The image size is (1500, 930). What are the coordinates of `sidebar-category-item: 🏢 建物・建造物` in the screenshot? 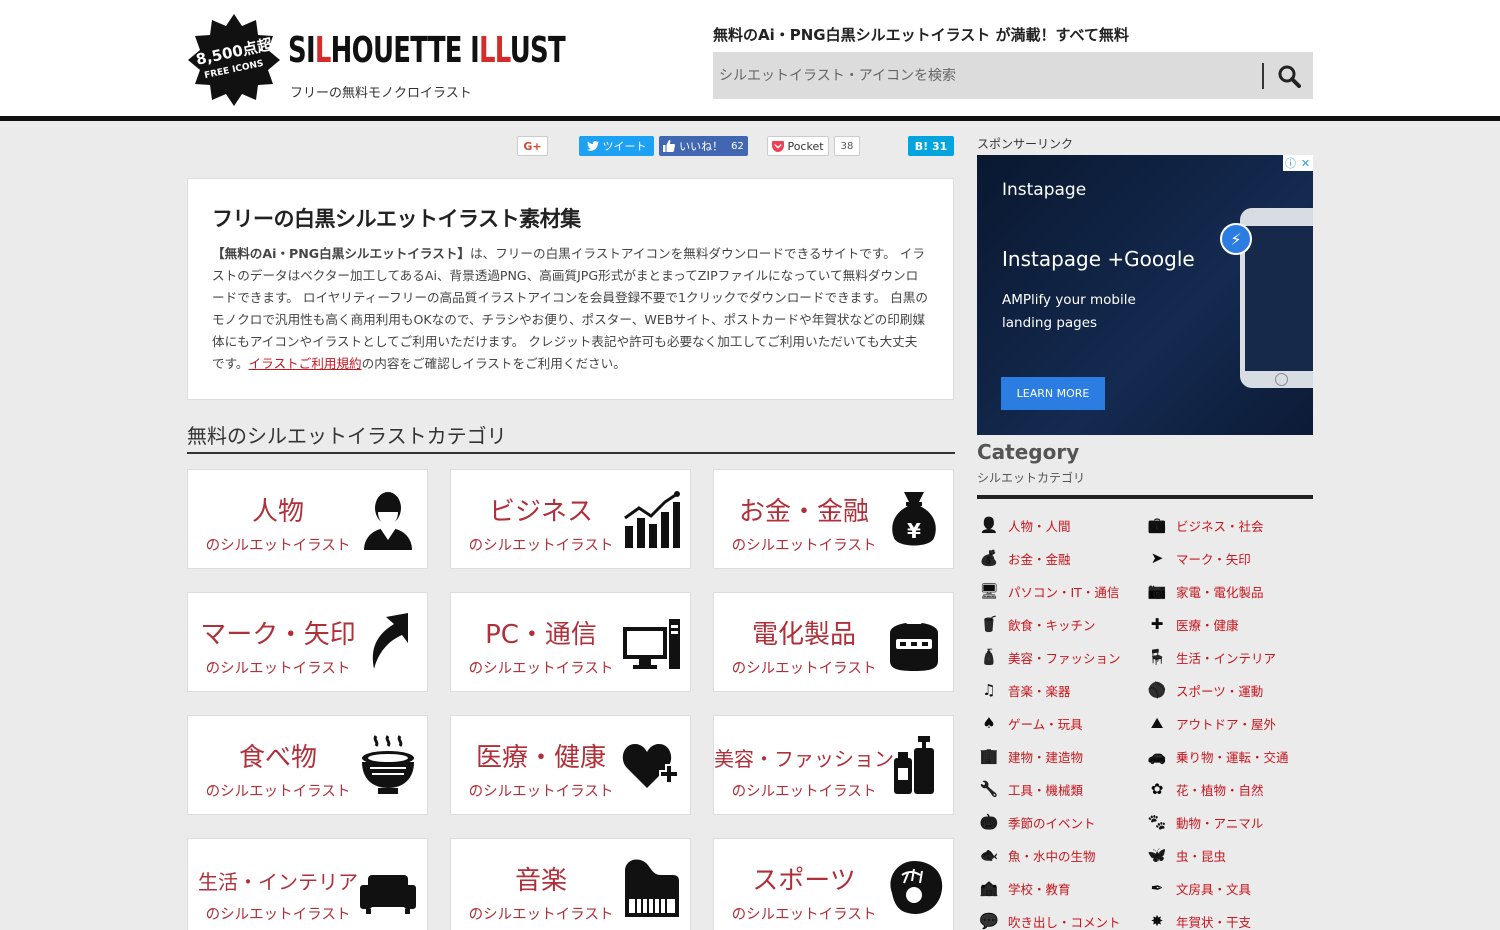 It's located at (1030, 756).